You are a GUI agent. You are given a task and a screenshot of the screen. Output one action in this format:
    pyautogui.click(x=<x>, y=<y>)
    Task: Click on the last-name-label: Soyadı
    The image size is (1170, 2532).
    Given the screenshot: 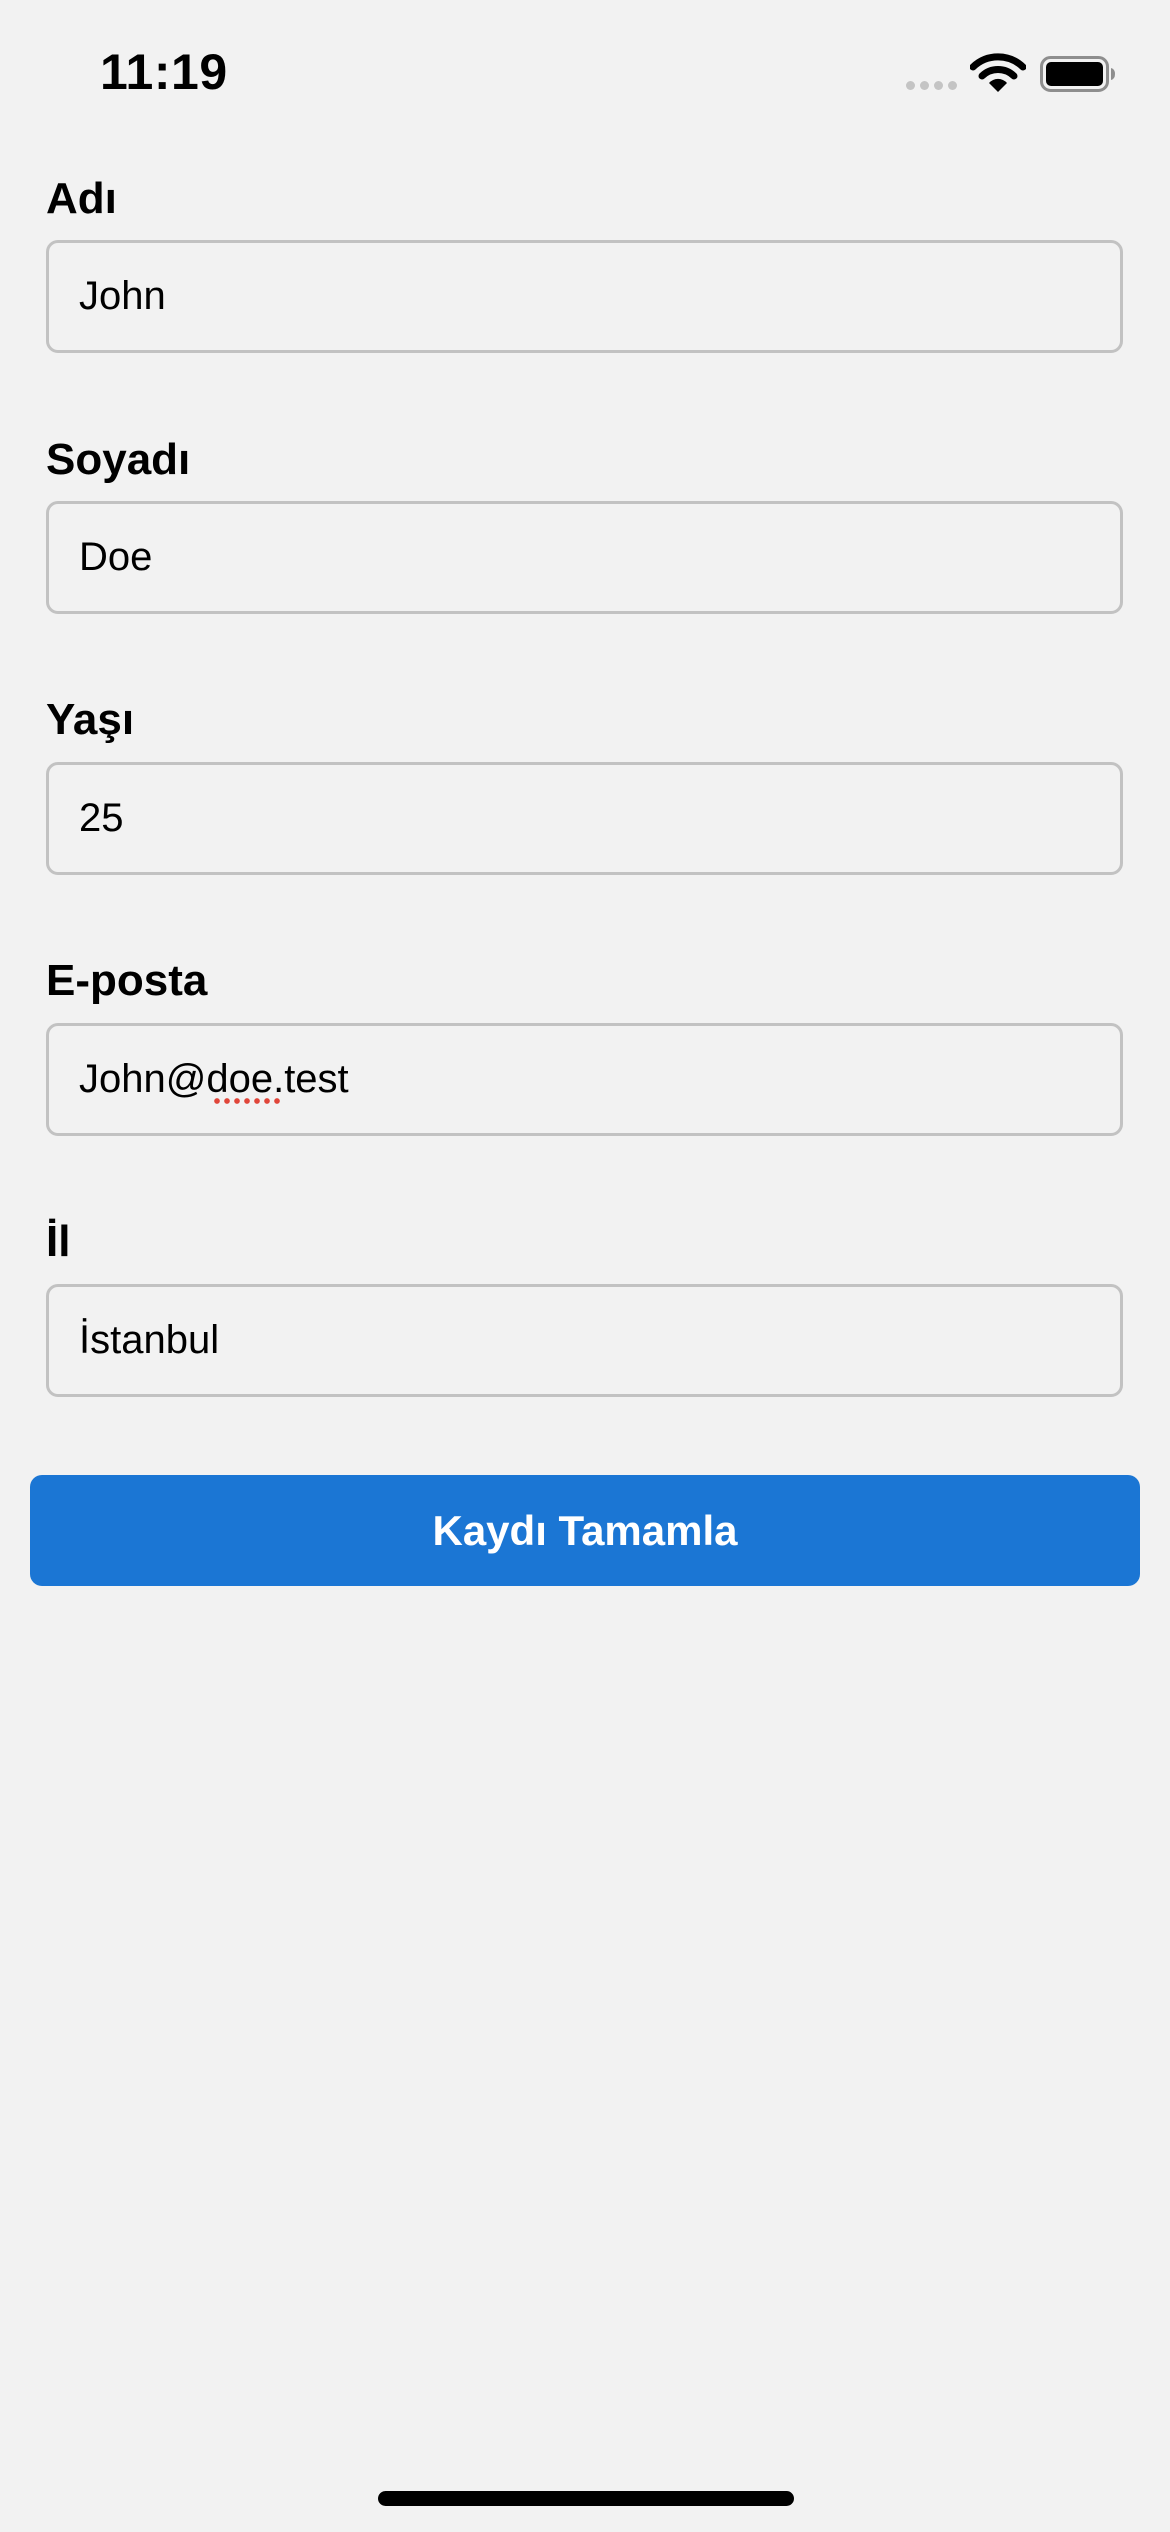 What is the action you would take?
    pyautogui.click(x=118, y=459)
    